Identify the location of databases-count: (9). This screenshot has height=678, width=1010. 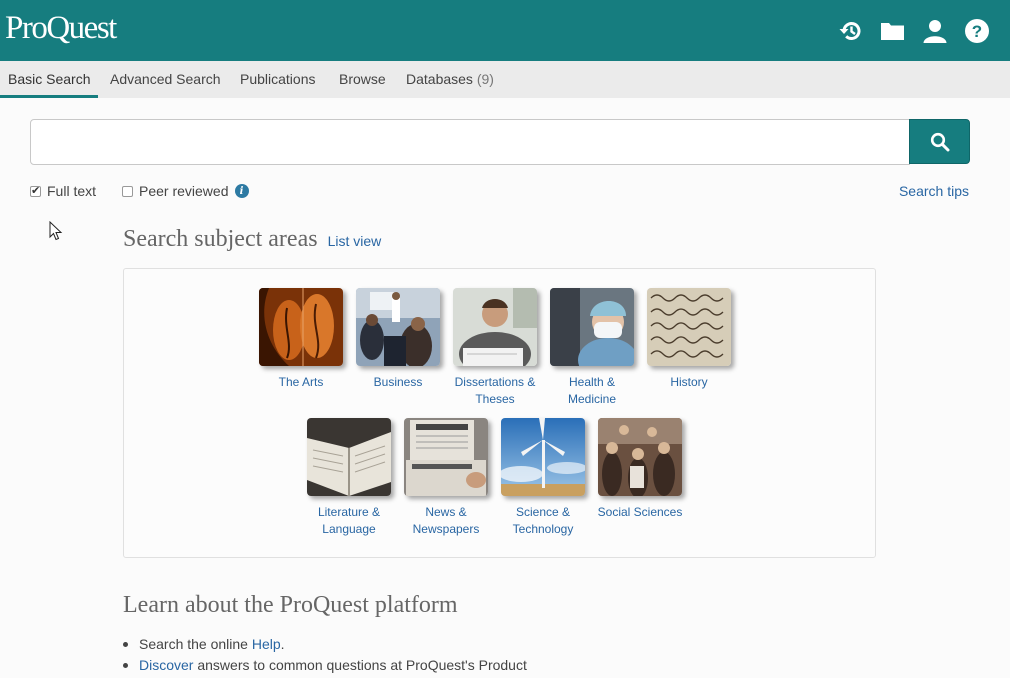
(485, 79).